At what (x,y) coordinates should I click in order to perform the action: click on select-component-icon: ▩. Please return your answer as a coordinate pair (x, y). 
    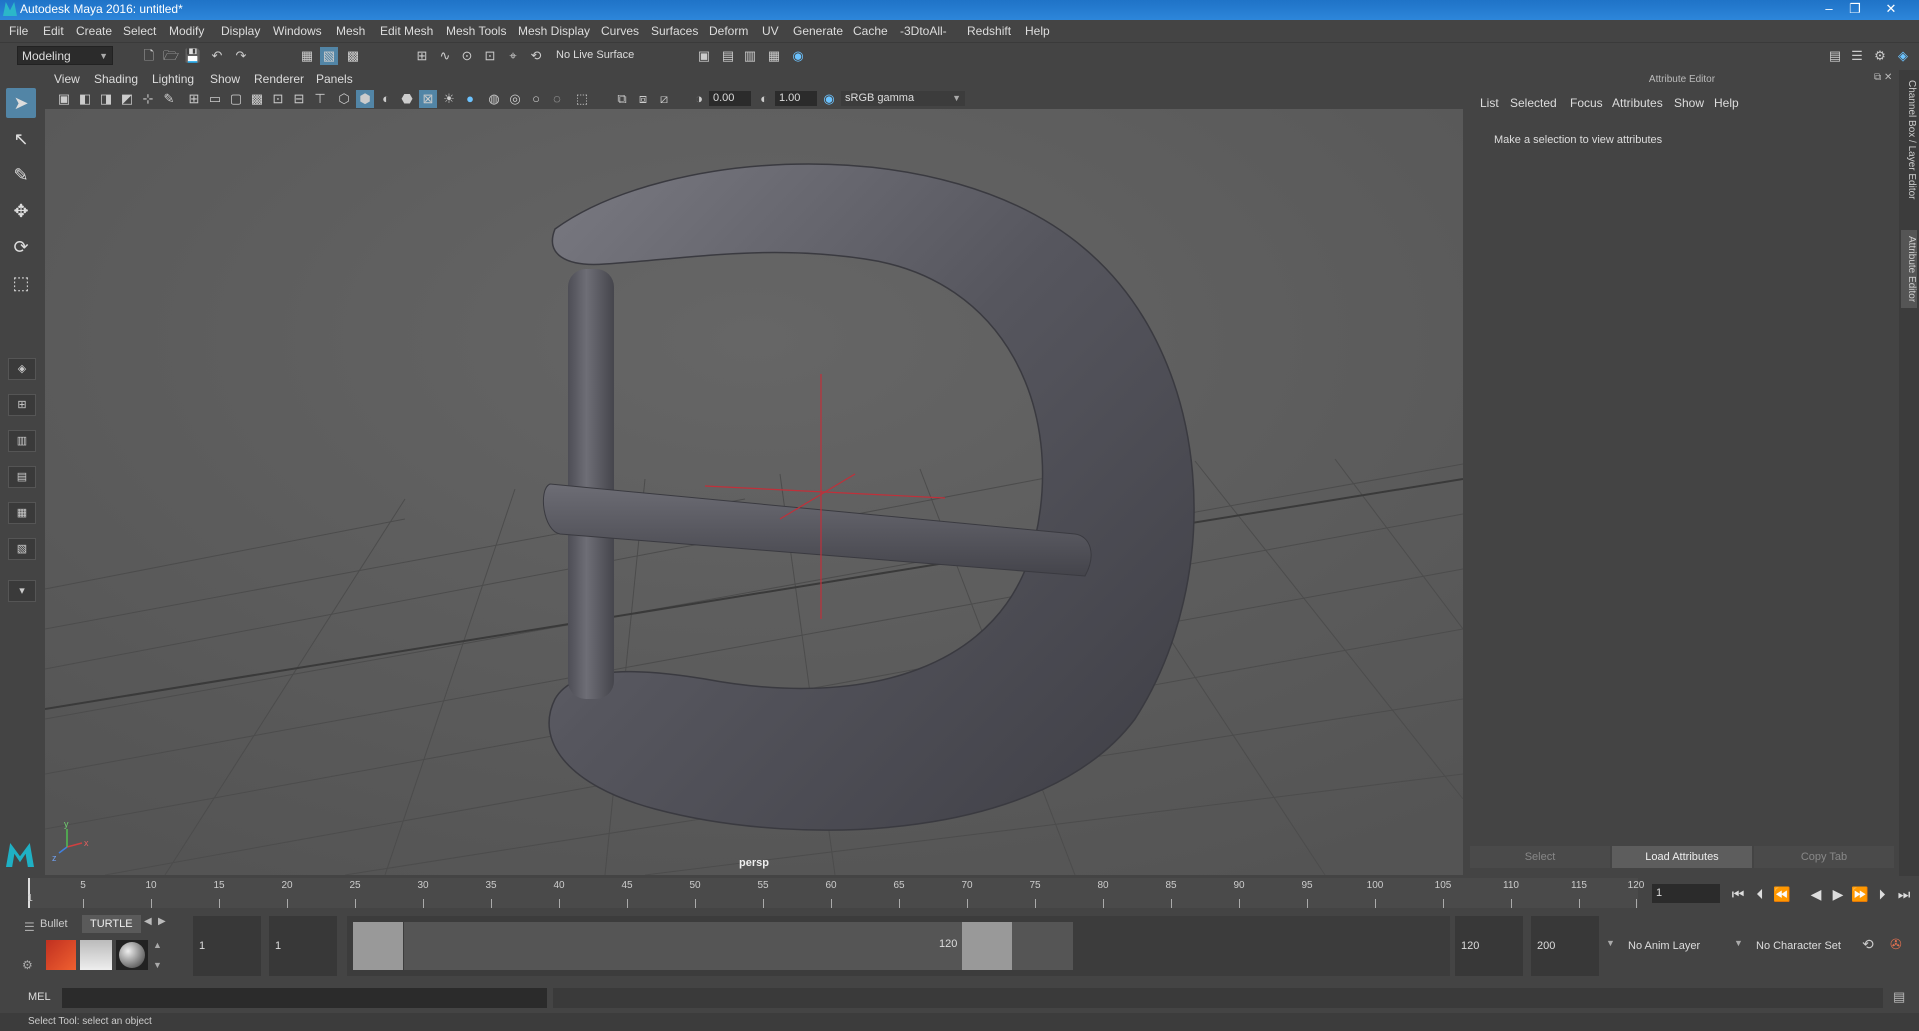
    Looking at the image, I should click on (353, 56).